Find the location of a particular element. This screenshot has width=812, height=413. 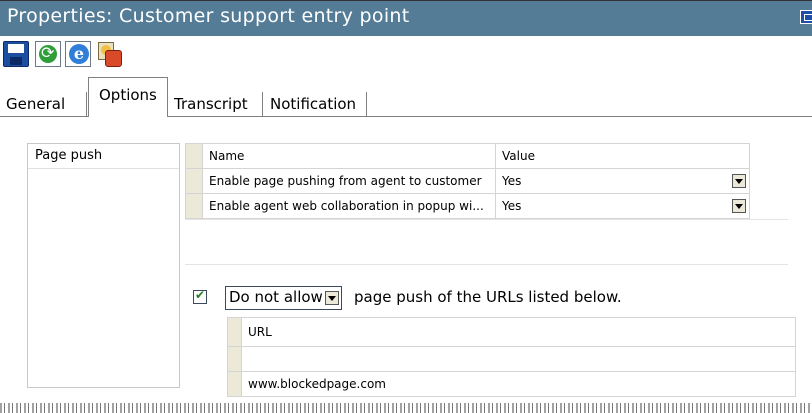

options-sidebar: Page push is located at coordinates (103, 265).